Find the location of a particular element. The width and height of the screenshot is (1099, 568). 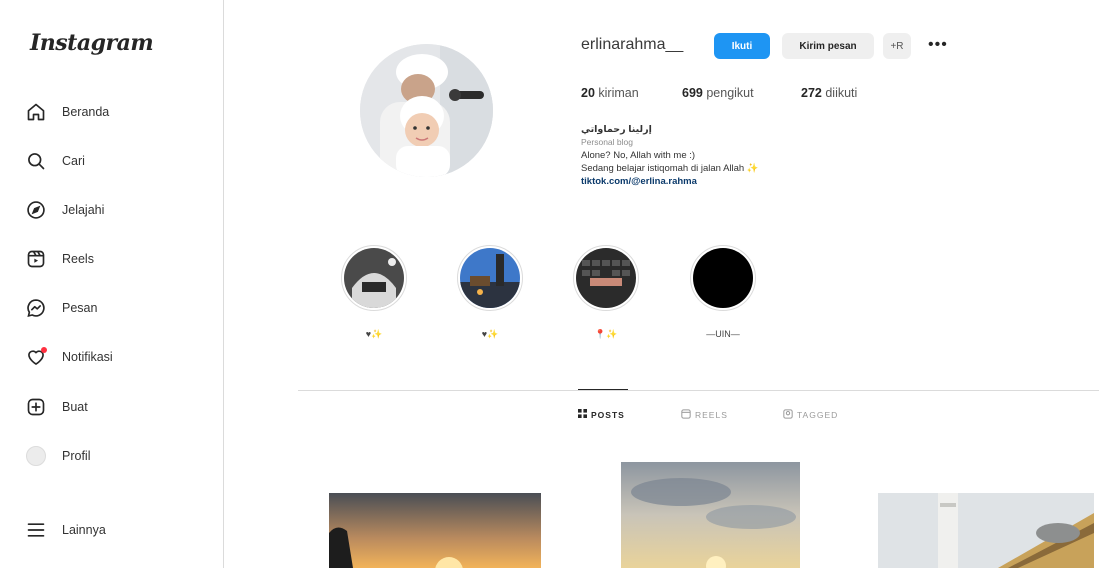

bio-category: Personal blog is located at coordinates (607, 142).